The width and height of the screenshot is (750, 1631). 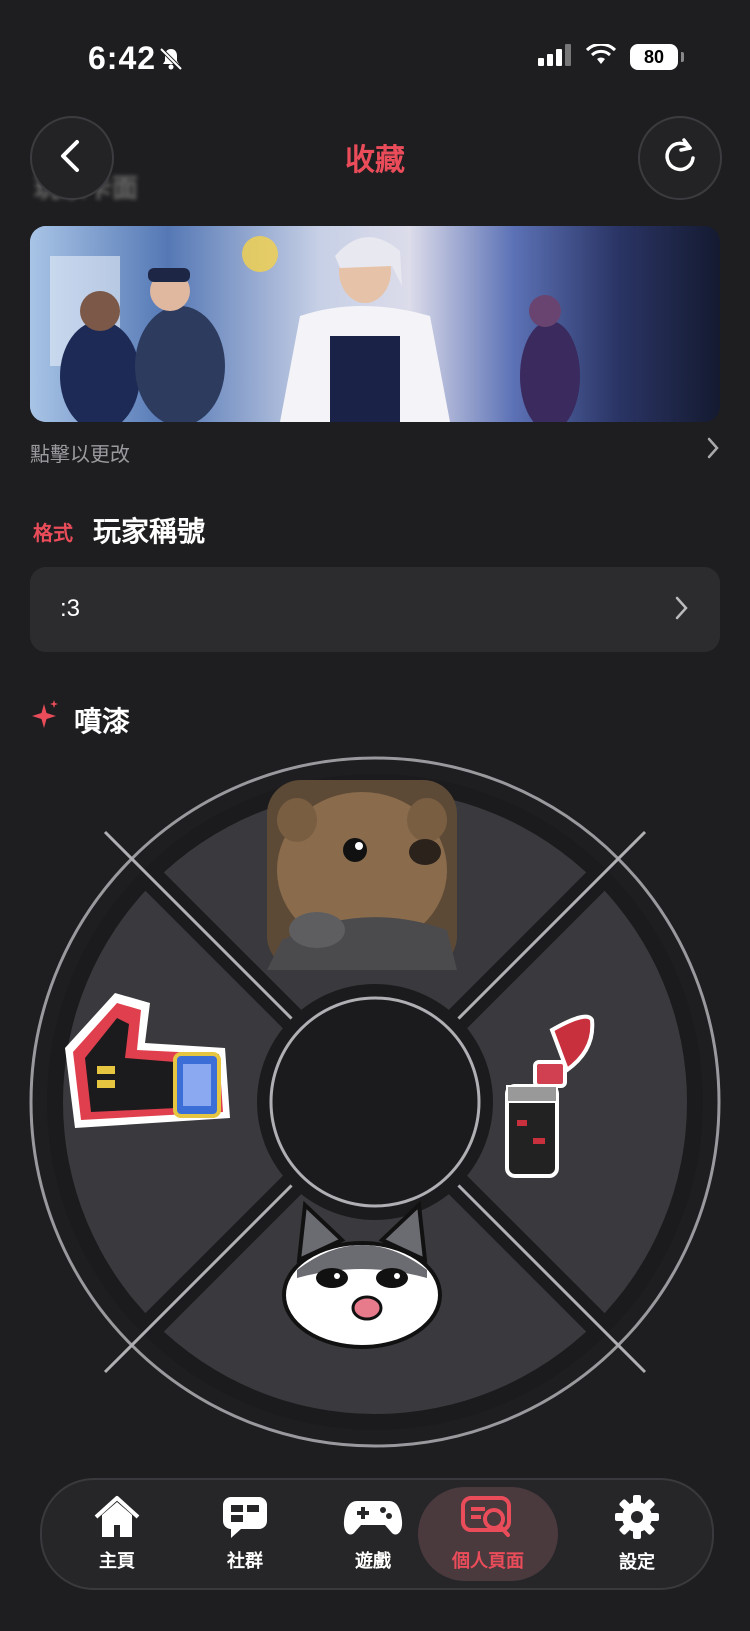 I want to click on player-title-value: :3, so click(x=70, y=608).